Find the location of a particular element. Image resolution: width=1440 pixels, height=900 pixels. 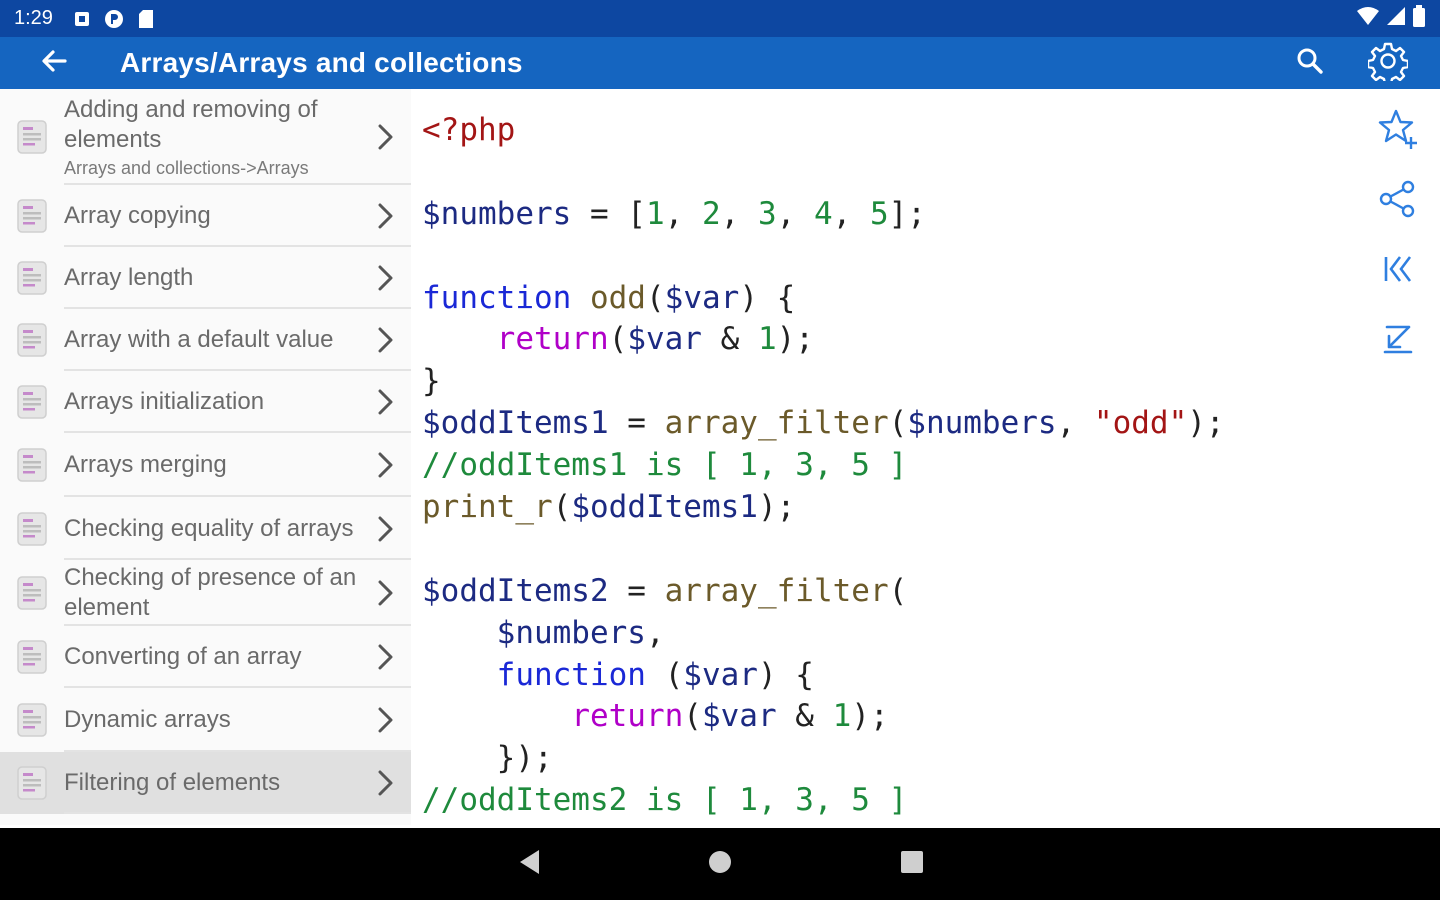

code-token: <?php is located at coordinates (469, 130).